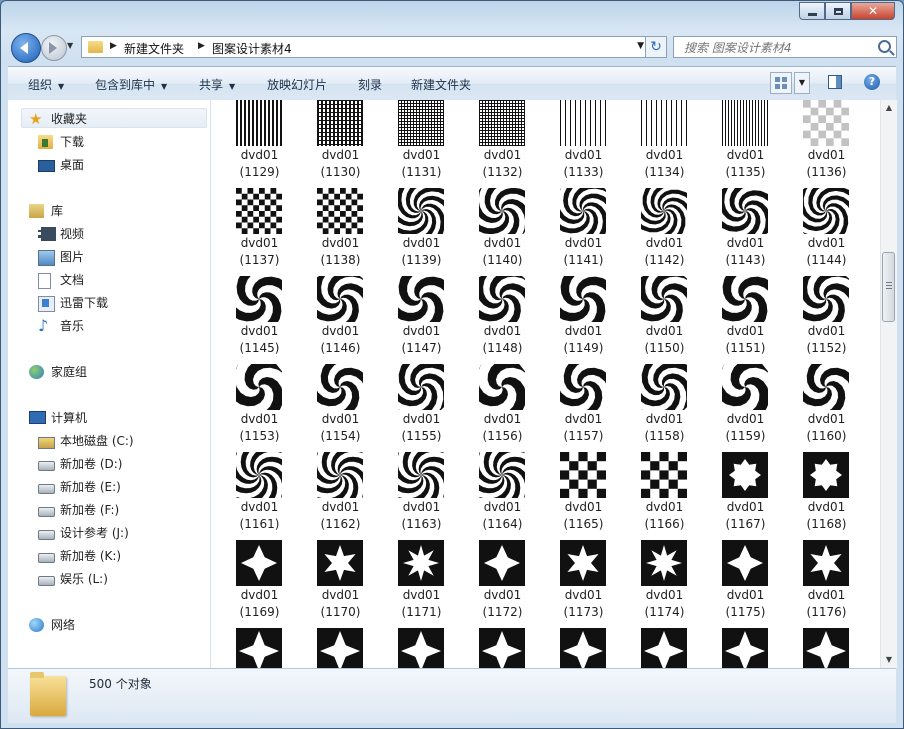 Image resolution: width=904 pixels, height=729 pixels. I want to click on file-item: dvd01 (1135), so click(745, 143).